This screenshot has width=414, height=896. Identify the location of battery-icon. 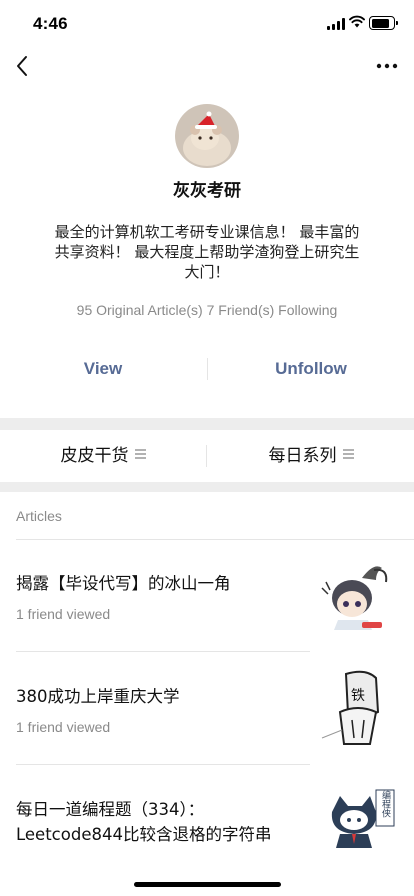
(383, 23).